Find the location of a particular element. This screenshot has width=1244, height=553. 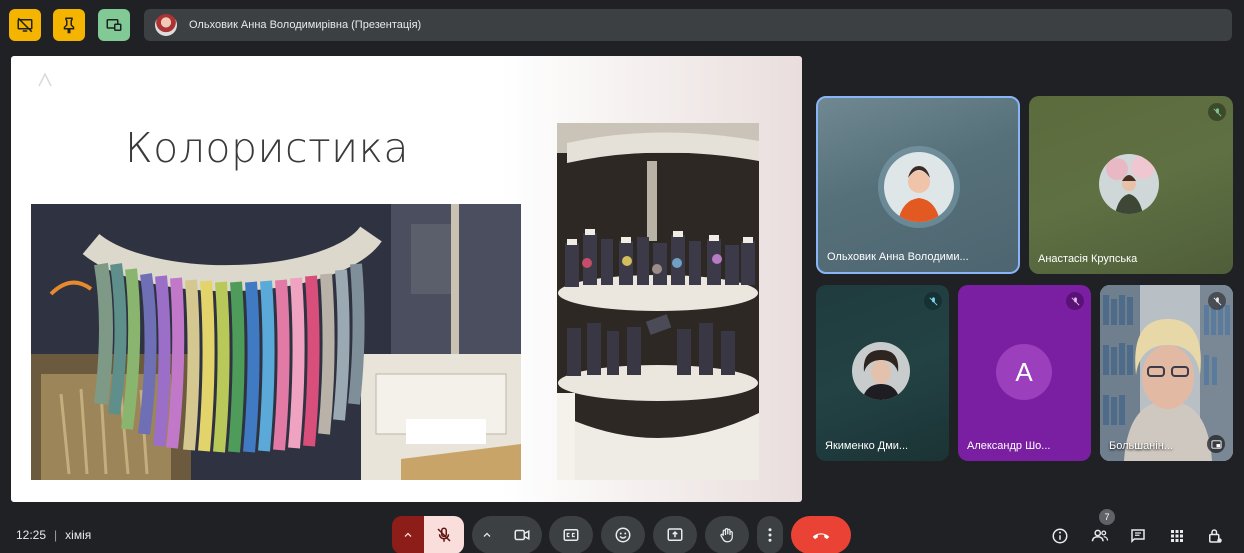

reactions-button is located at coordinates (623, 534).